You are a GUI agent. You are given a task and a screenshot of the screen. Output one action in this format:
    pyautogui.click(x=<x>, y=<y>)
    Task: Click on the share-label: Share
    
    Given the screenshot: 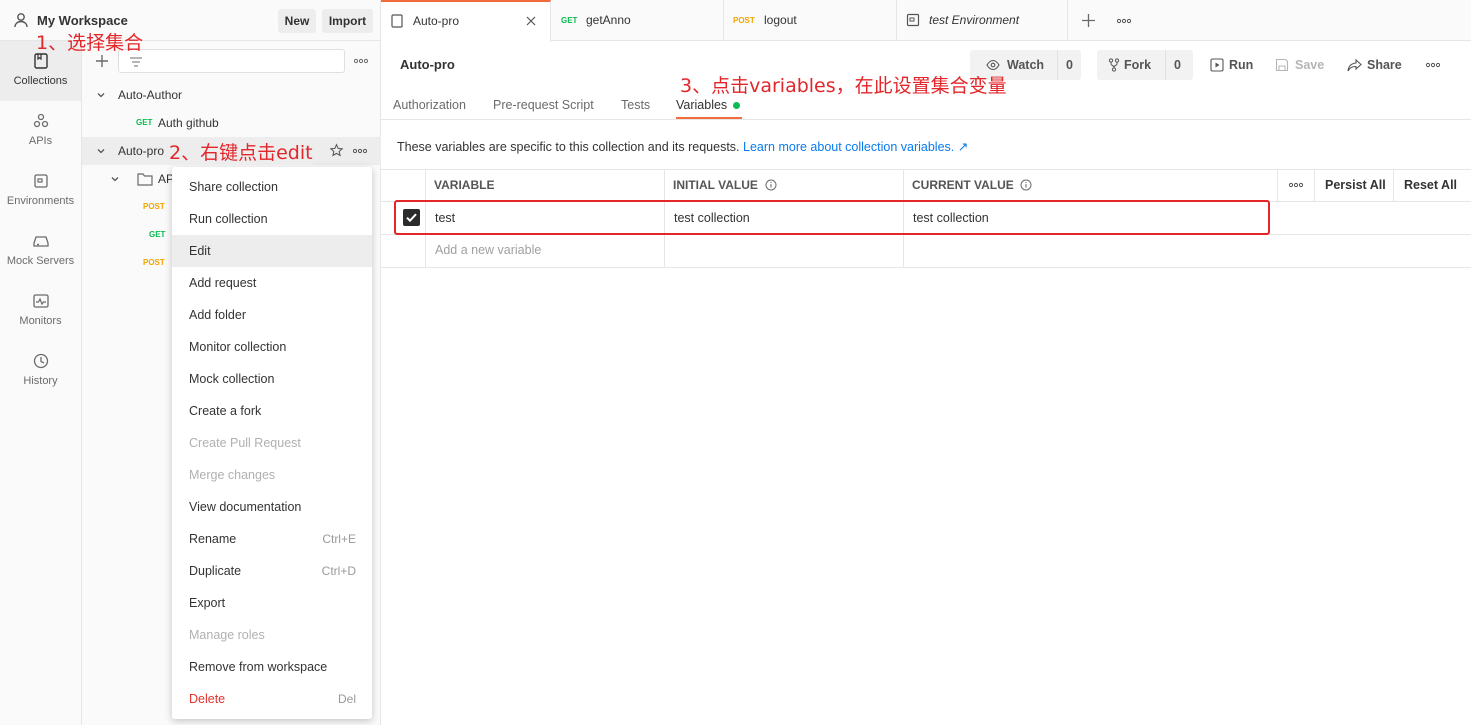 What is the action you would take?
    pyautogui.click(x=1384, y=65)
    